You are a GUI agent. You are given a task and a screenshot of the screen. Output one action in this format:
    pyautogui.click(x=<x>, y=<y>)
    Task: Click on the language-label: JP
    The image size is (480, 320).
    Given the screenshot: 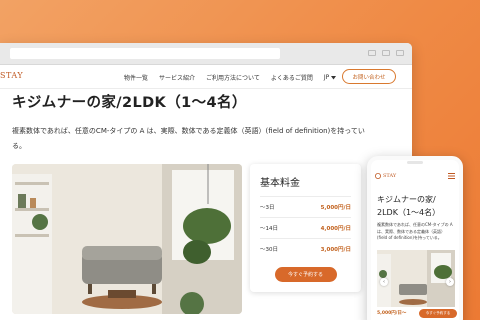 What is the action you would take?
    pyautogui.click(x=326, y=77)
    